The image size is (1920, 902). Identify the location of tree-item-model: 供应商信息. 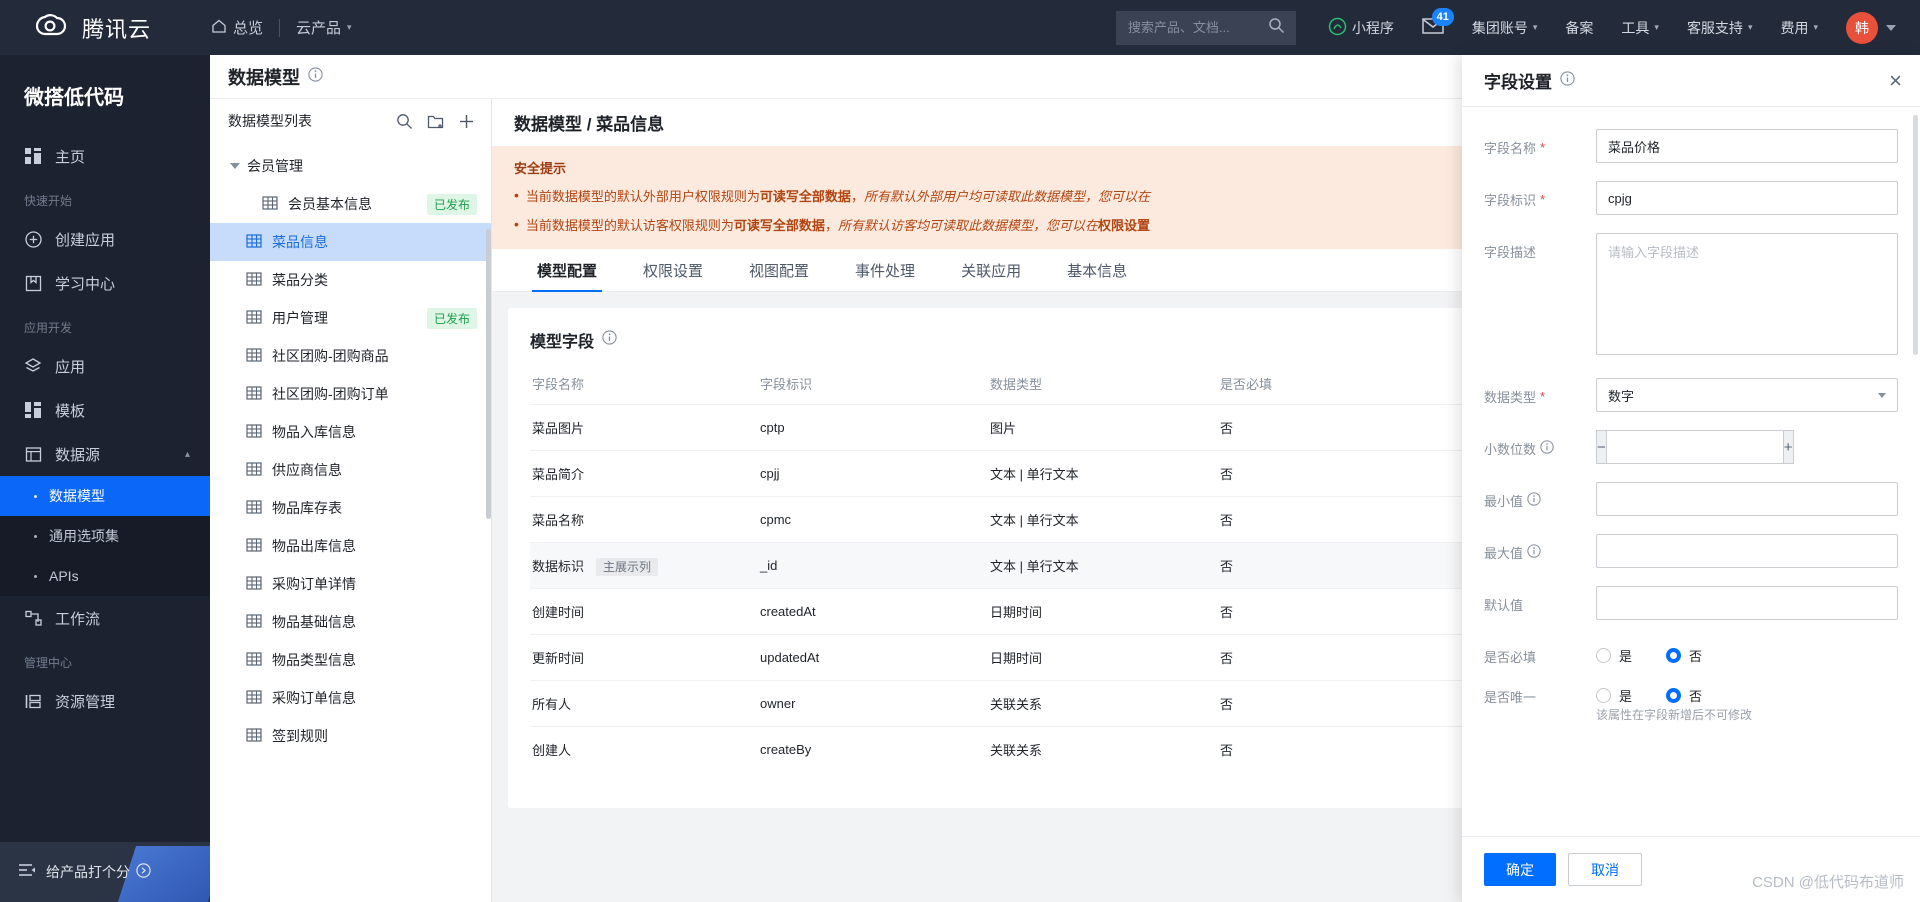
(350, 470).